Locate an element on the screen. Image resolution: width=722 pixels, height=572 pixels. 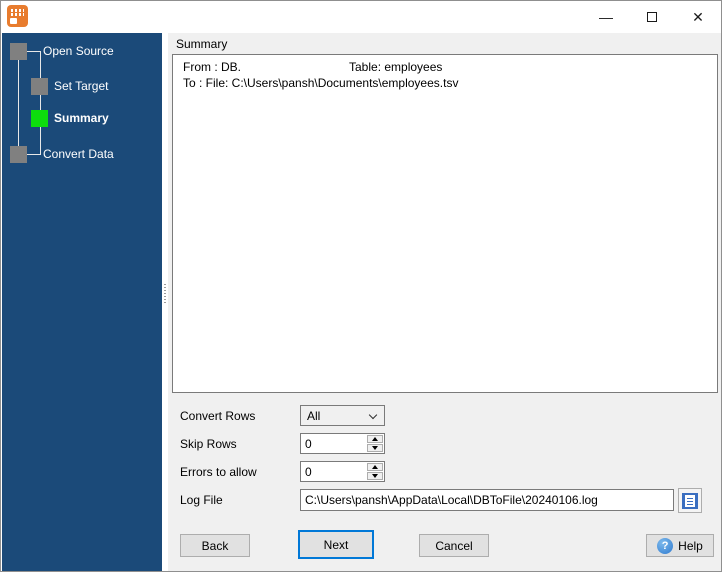
step-marker-summary-active is located at coordinates (39, 118).